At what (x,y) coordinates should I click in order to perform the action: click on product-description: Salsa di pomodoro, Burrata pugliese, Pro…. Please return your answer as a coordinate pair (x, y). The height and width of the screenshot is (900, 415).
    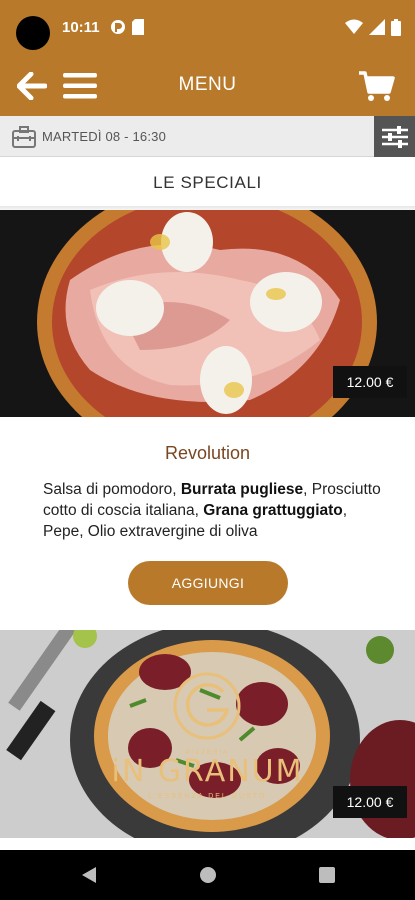
    Looking at the image, I should click on (214, 510).